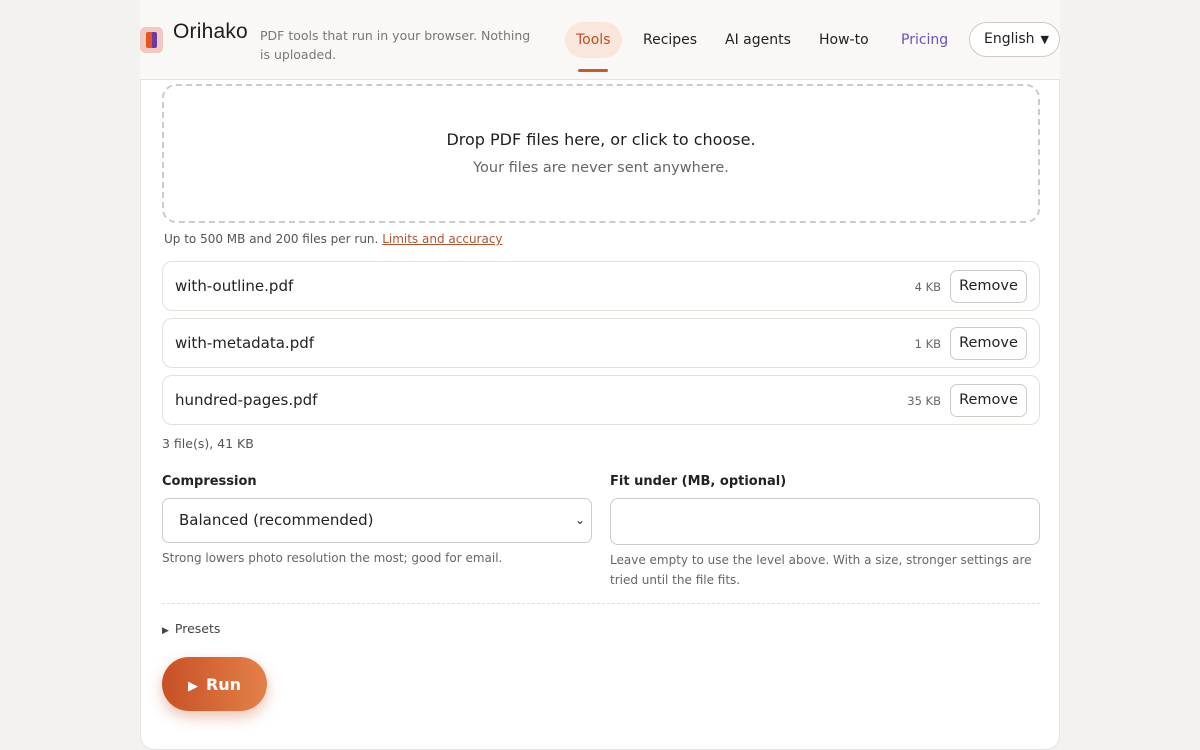  Describe the element at coordinates (593, 70) in the screenshot. I see `nav-active-indicator` at that location.